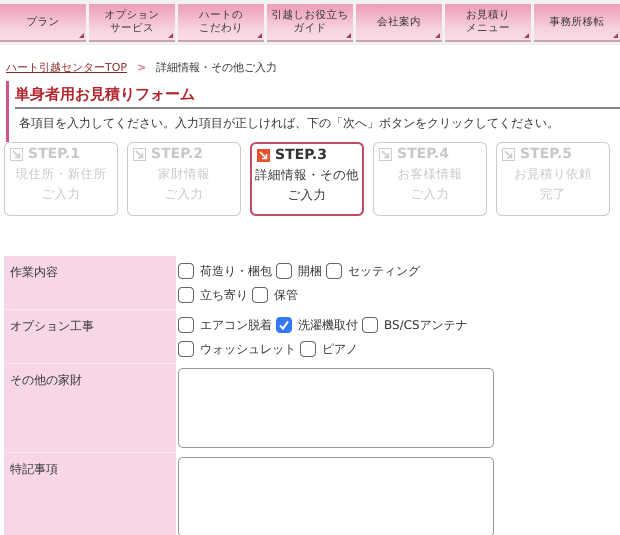 This screenshot has width=620, height=535. Describe the element at coordinates (236, 271) in the screenshot. I see `checkbox-label: 荷造り・梱包` at that location.